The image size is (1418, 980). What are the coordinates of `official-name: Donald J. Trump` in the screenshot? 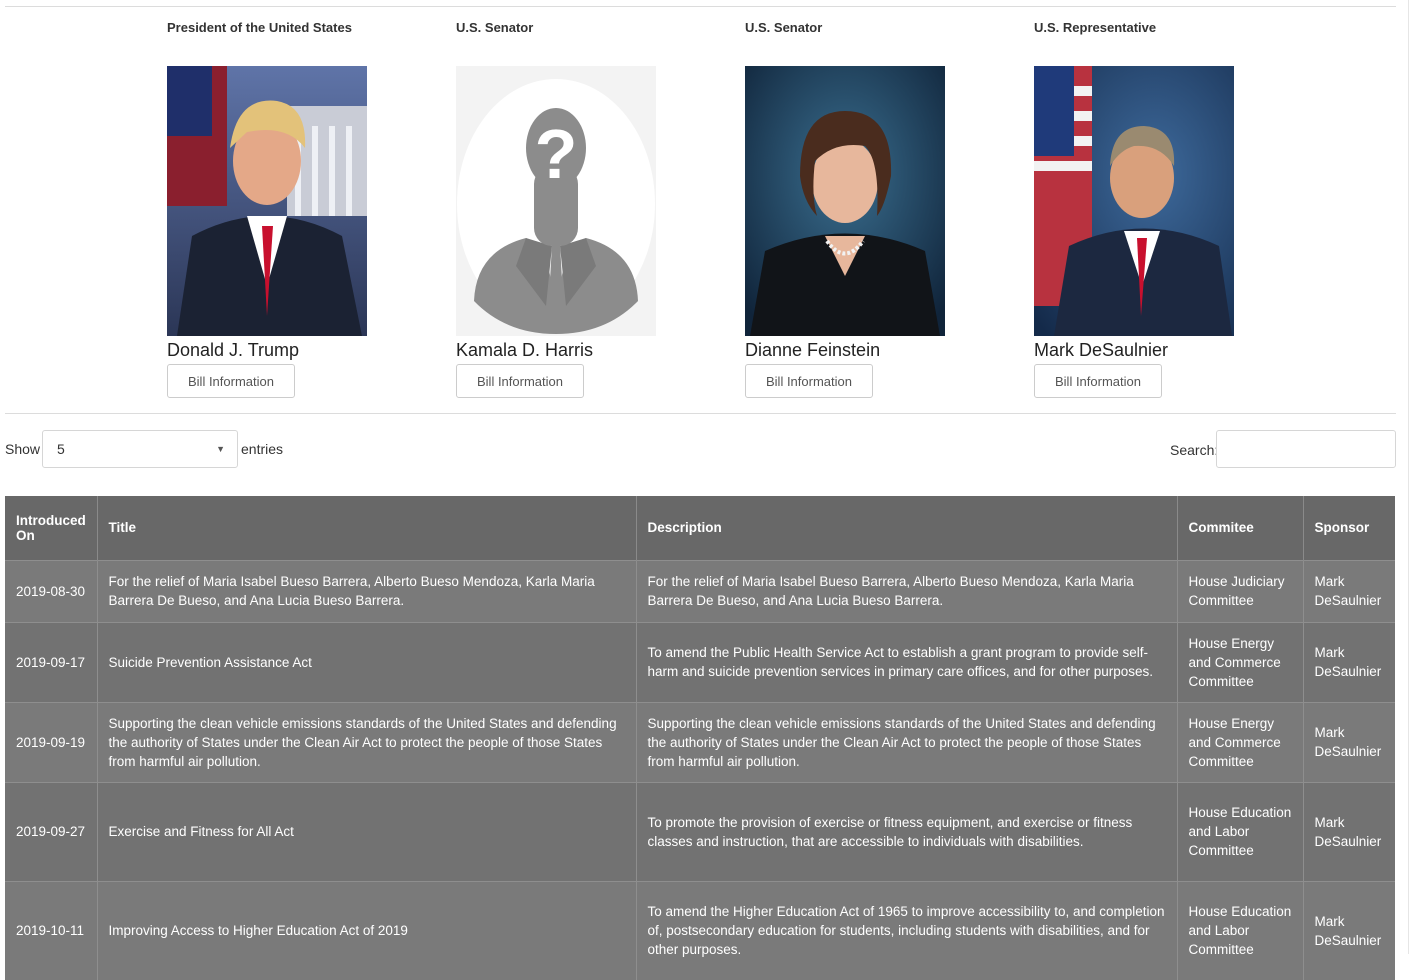 It's located at (233, 350).